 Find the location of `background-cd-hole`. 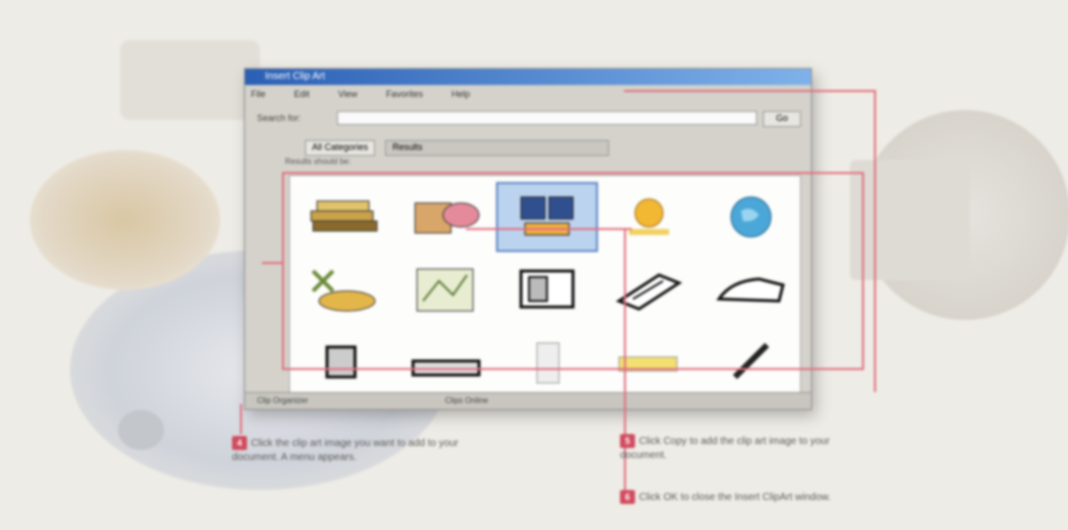

background-cd-hole is located at coordinates (141, 430).